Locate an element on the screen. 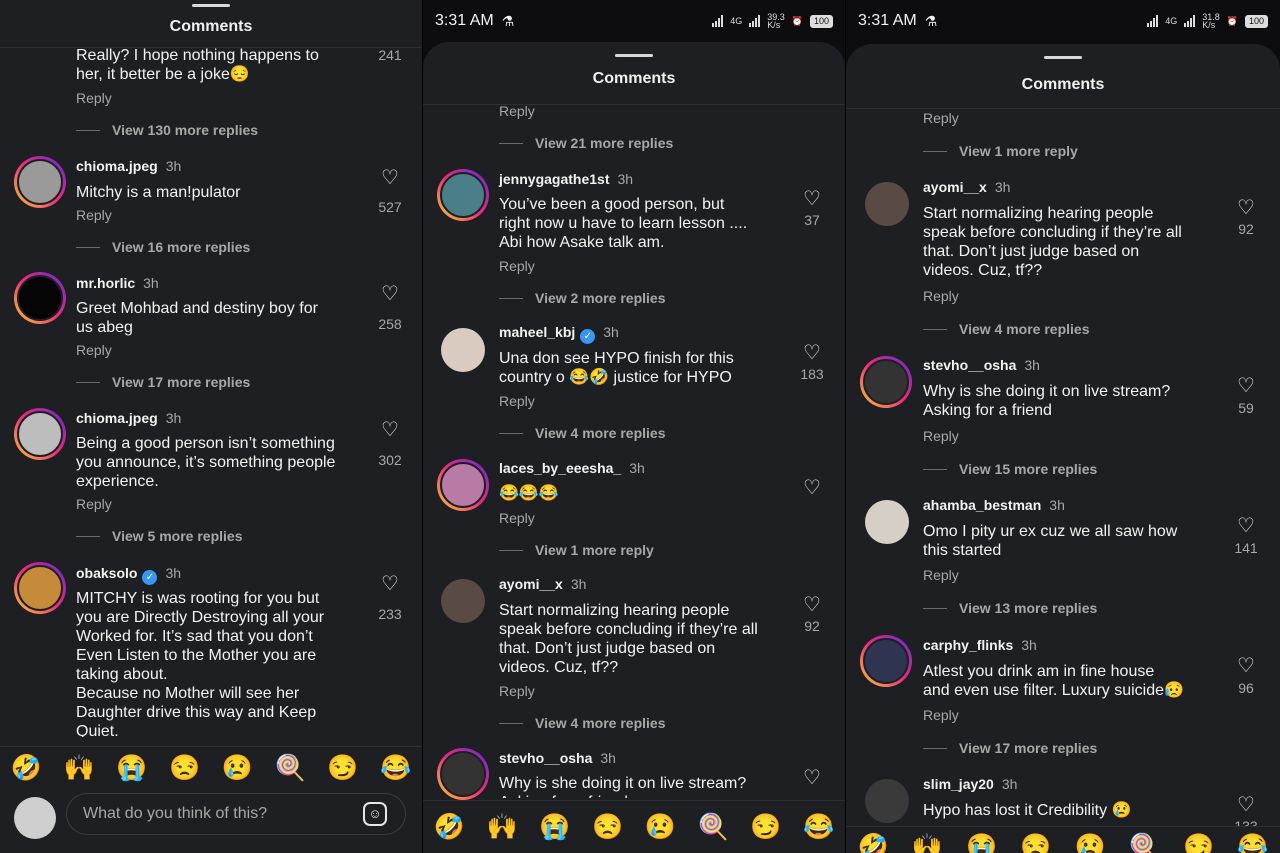 The width and height of the screenshot is (1280, 853). signal-icon is located at coordinates (1190, 21).